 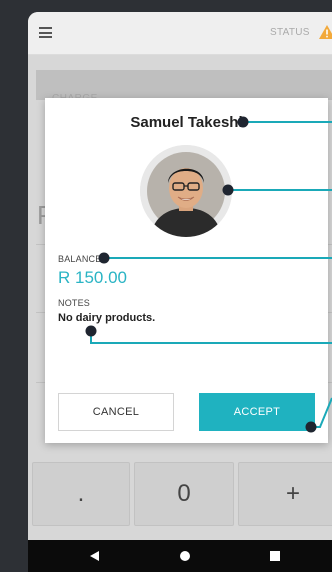 What do you see at coordinates (45, 32) in the screenshot?
I see `hamburger-icon` at bounding box center [45, 32].